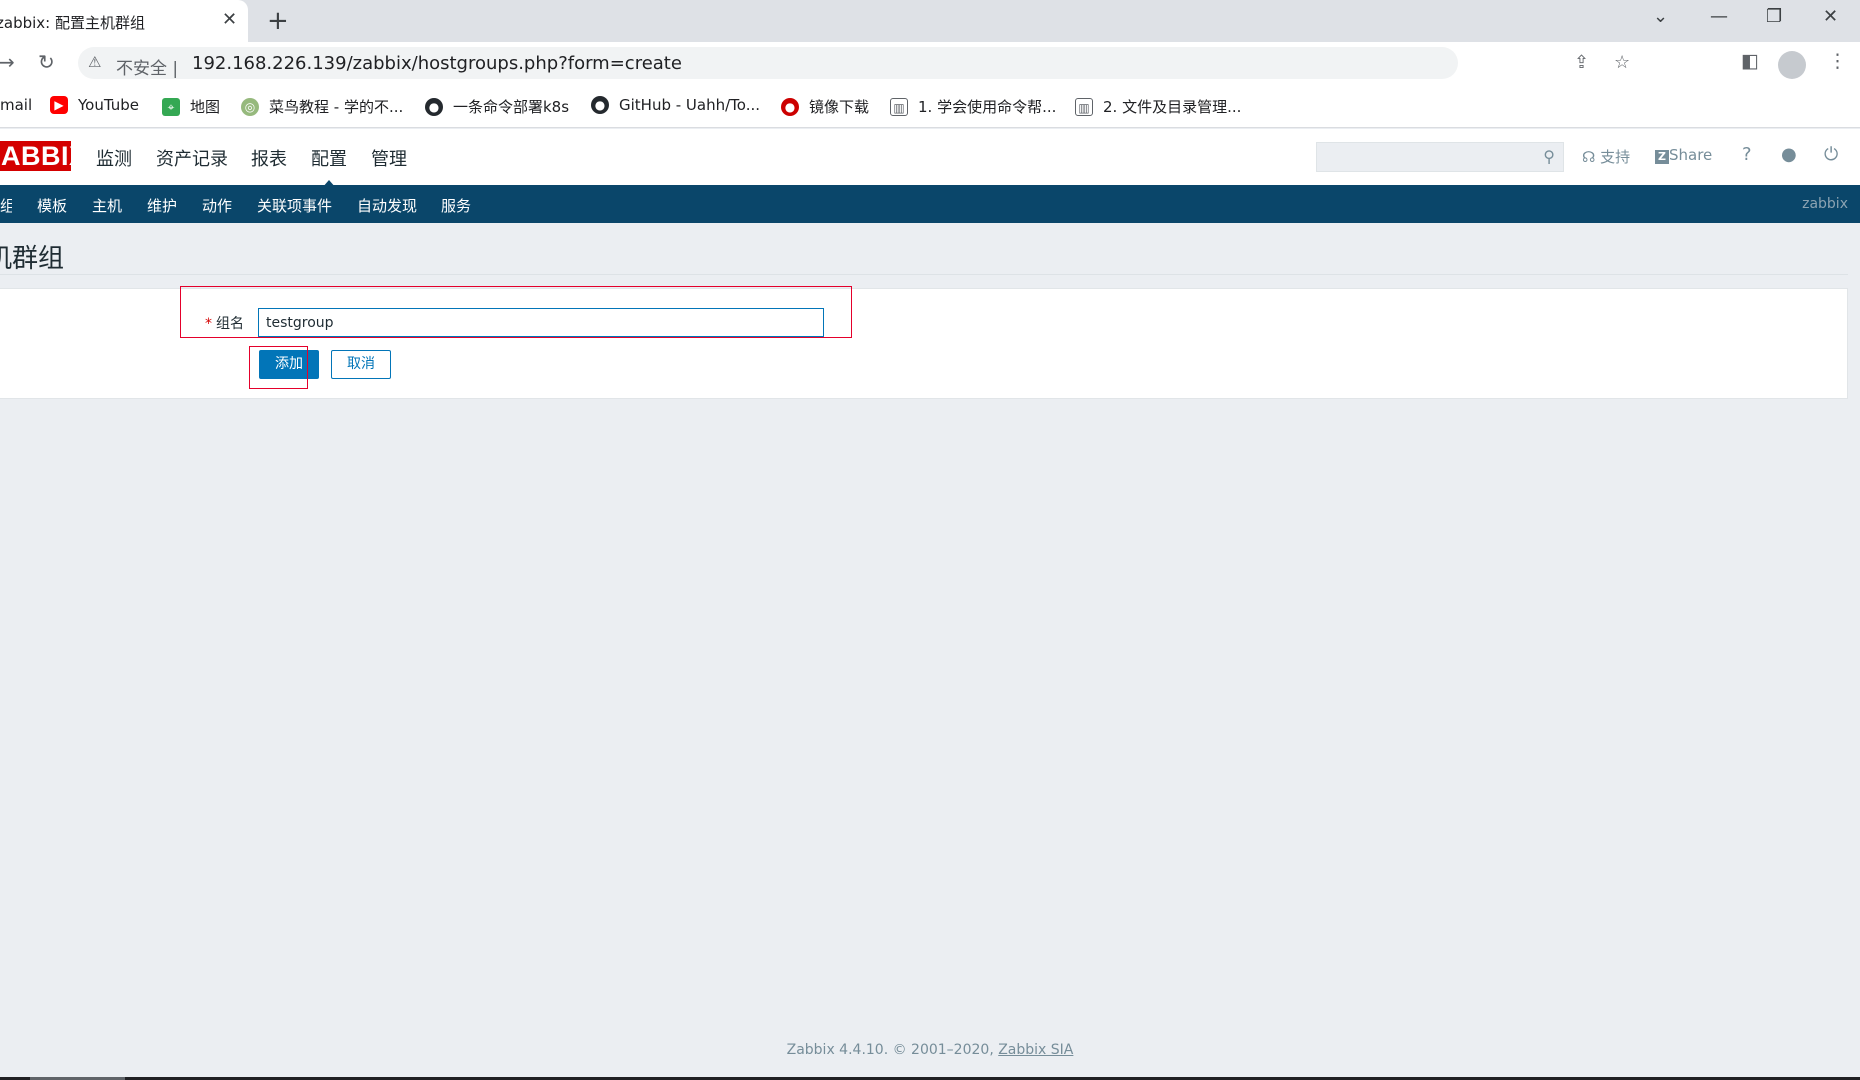  Describe the element at coordinates (516, 312) in the screenshot. I see `highlight-box-input` at that location.